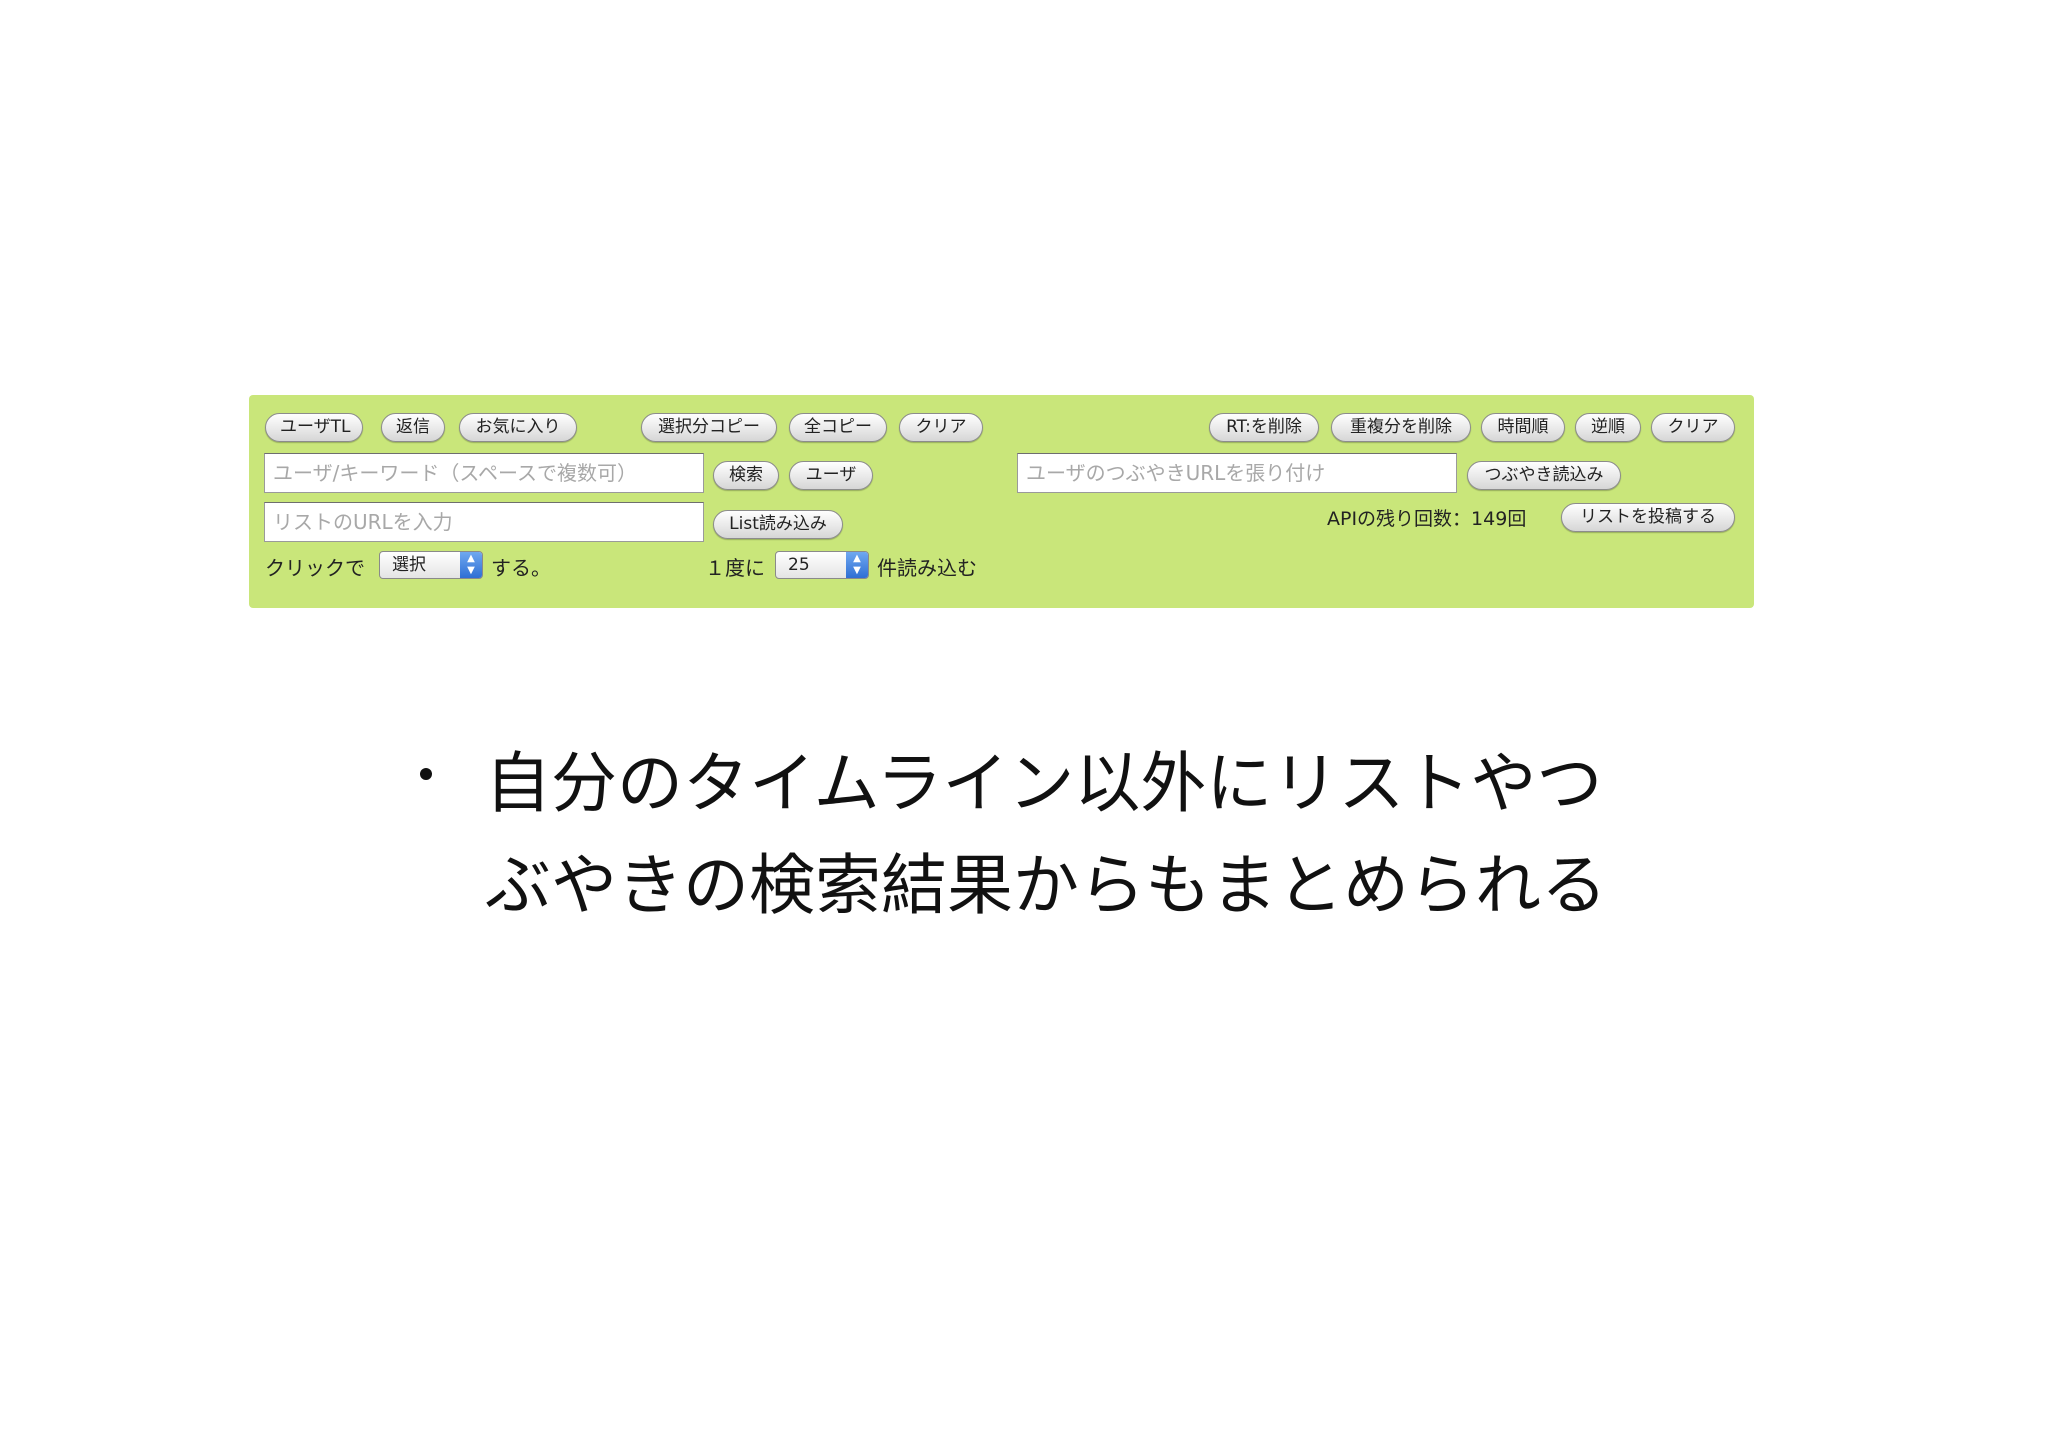  What do you see at coordinates (518, 427) in the screenshot?
I see `favorites-button: お気に入り` at bounding box center [518, 427].